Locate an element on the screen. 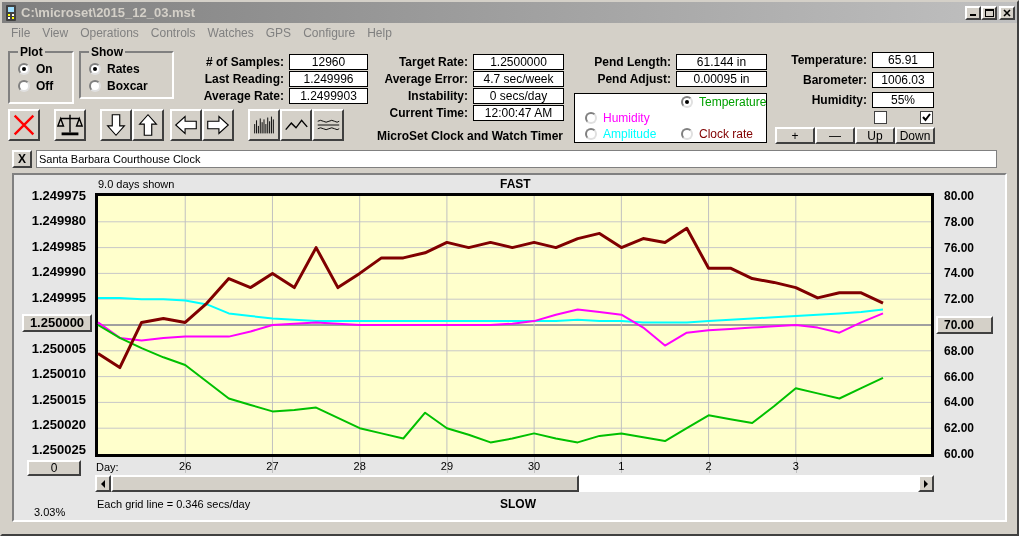 The height and width of the screenshot is (536, 1019). axis-label: 1.250020 is located at coordinates (58, 424).